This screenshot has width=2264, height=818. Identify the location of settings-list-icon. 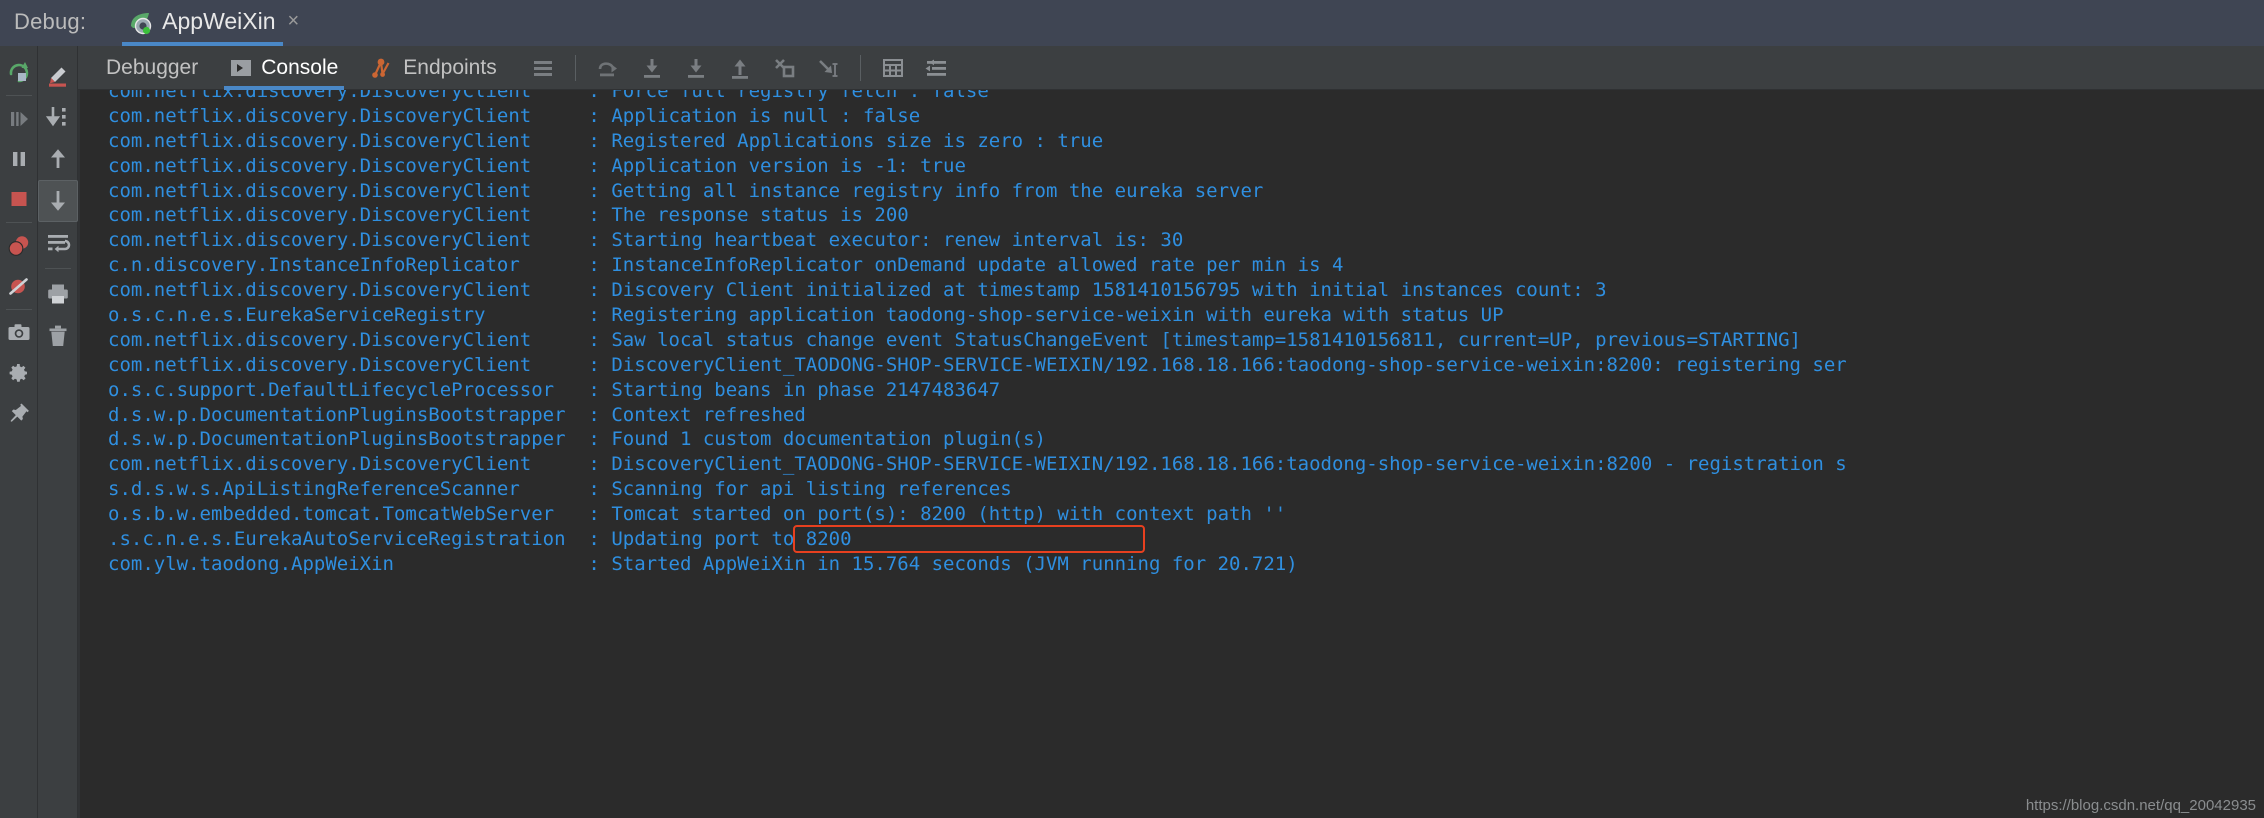
(937, 68).